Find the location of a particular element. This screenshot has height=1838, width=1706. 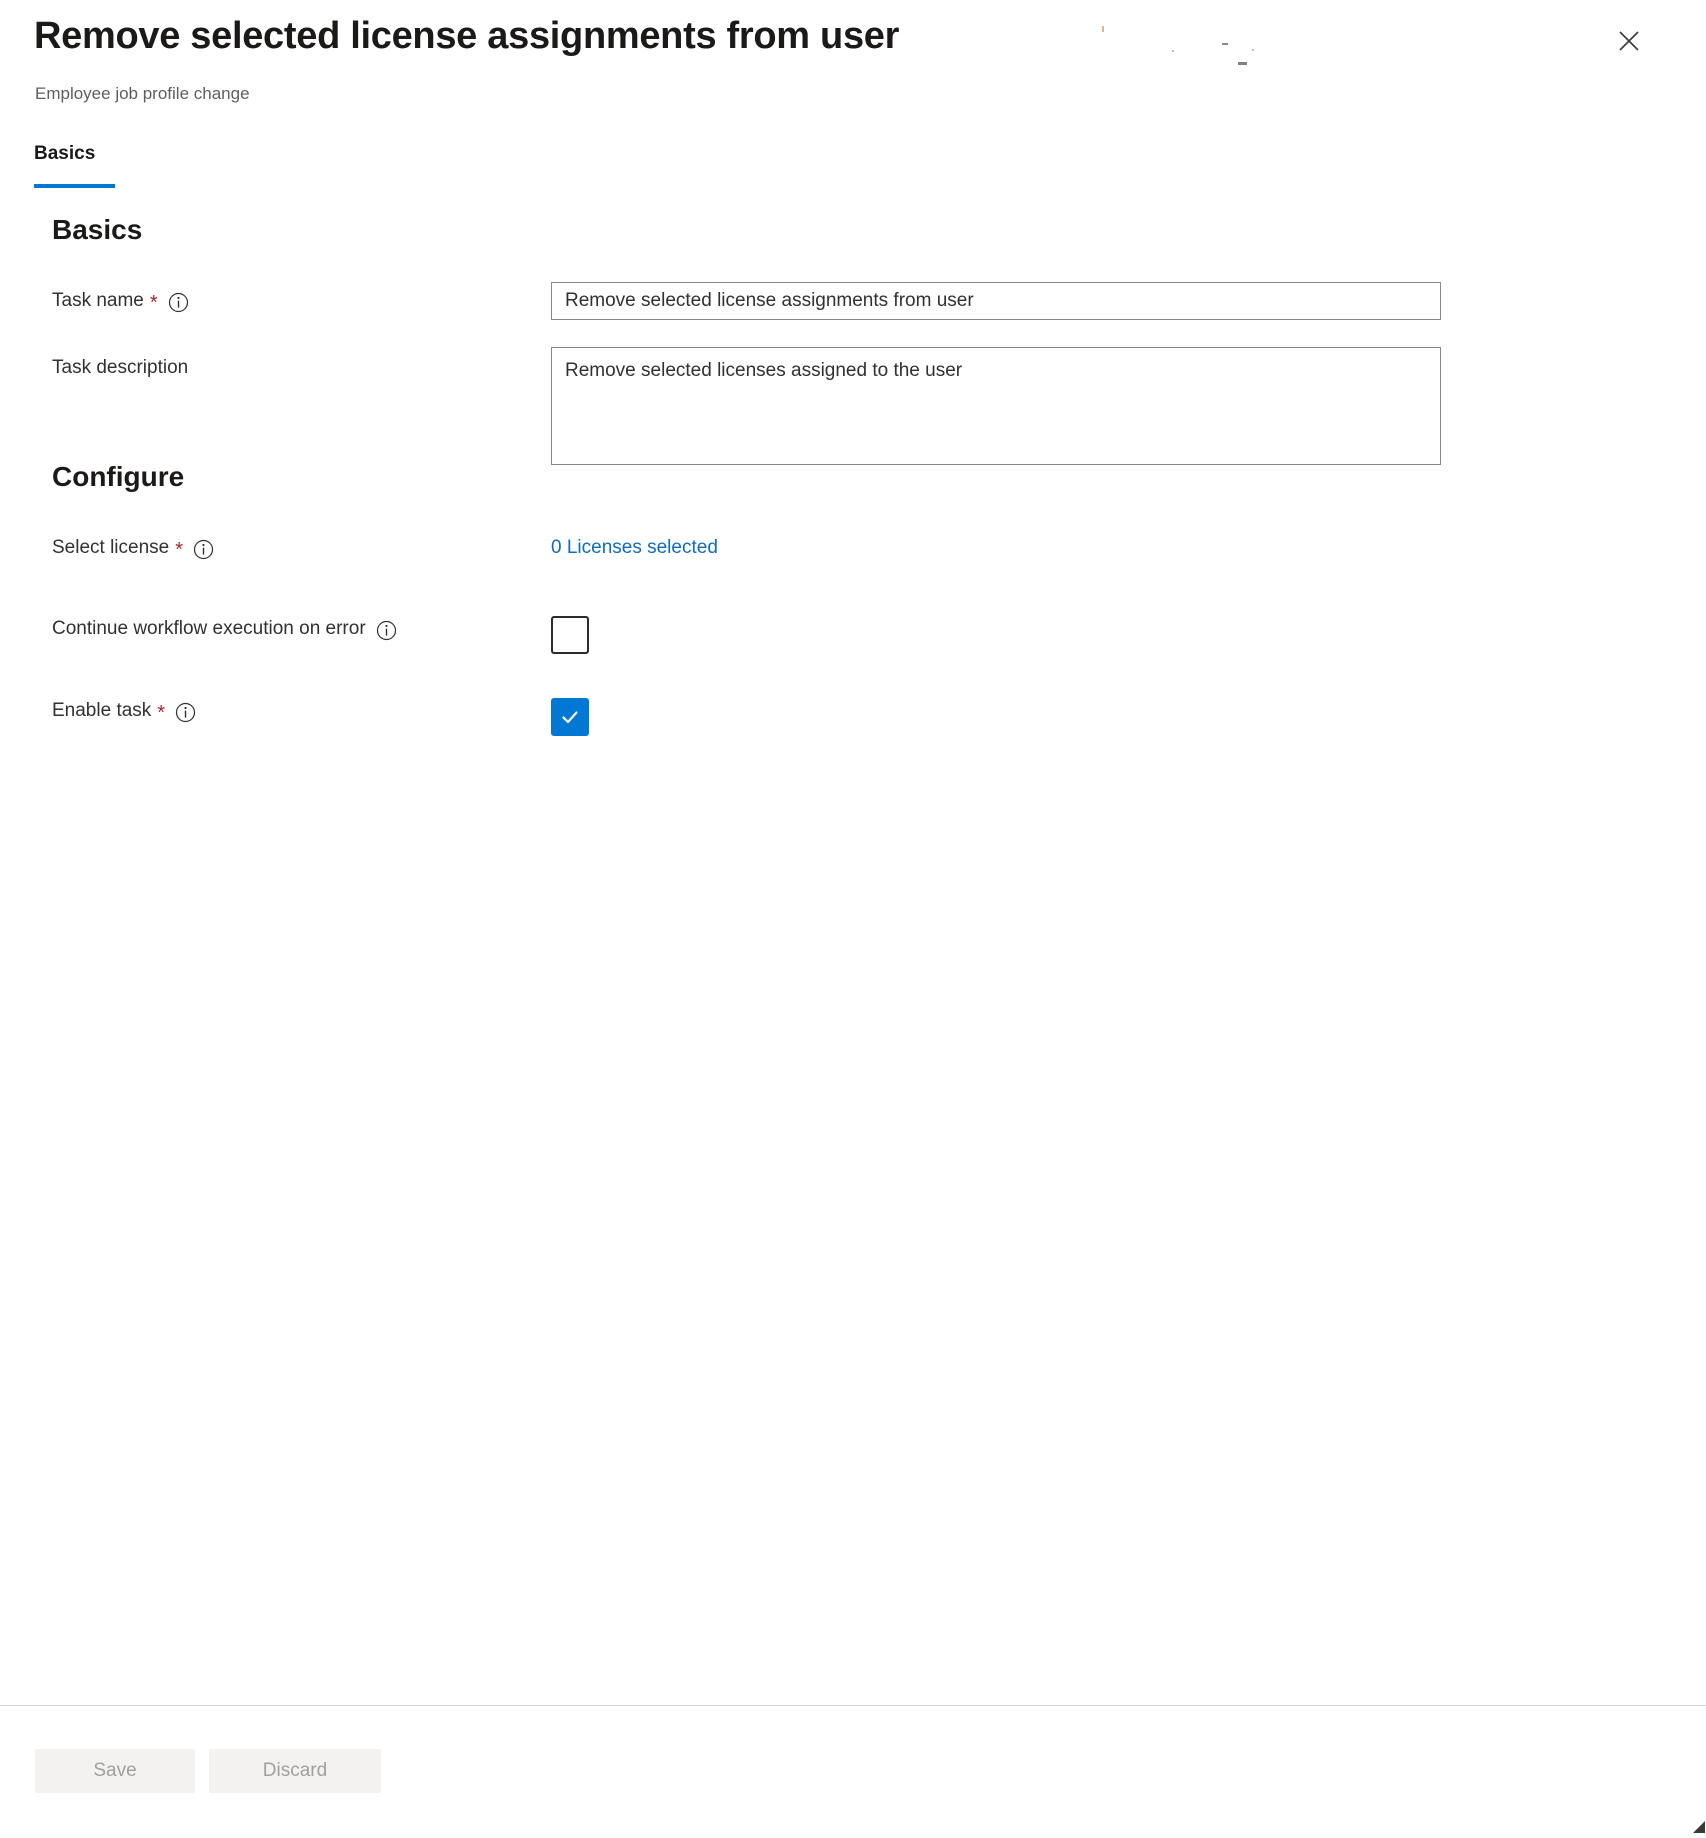

field-label-continue-on-error: Continue workflow execution on error is located at coordinates (224, 629).